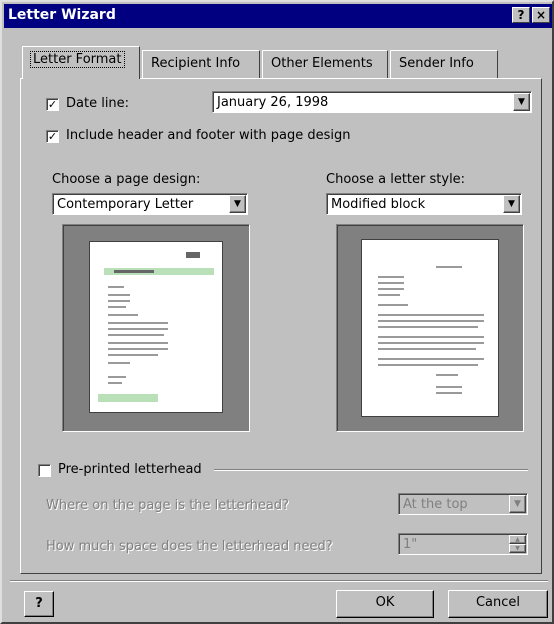  I want to click on letterhead-where-combo: At the top ▼, so click(463, 504).